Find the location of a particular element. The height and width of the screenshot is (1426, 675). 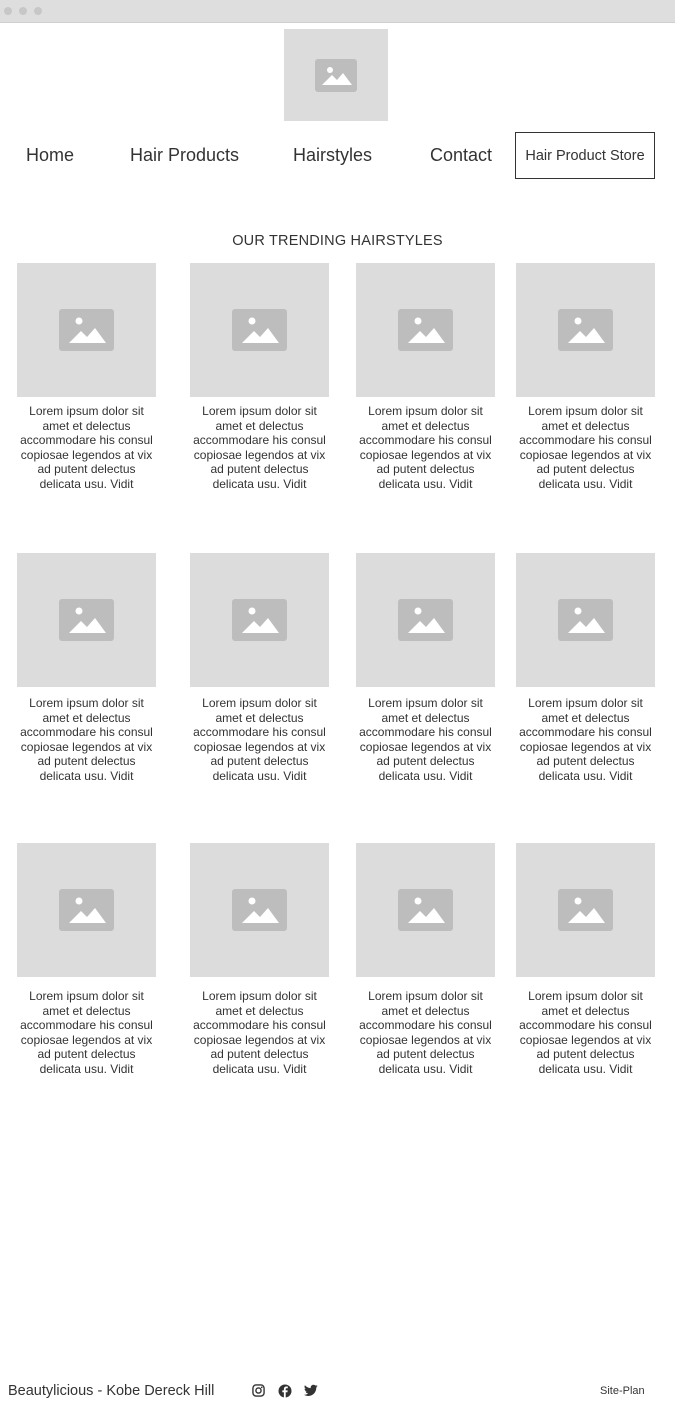

hair-product-store-button: Hair Product Store is located at coordinates (585, 155).